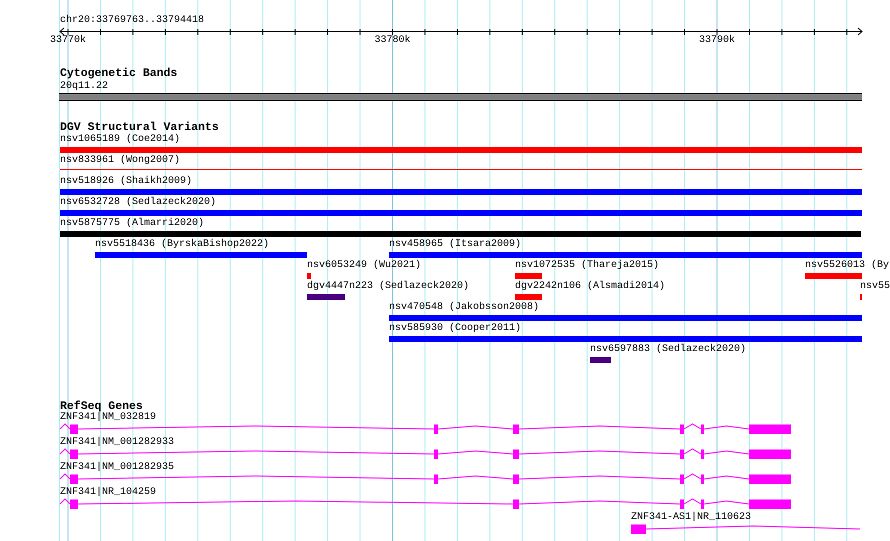 The image size is (890, 541). I want to click on location-label: chr20:33769763..33794418, so click(132, 21).